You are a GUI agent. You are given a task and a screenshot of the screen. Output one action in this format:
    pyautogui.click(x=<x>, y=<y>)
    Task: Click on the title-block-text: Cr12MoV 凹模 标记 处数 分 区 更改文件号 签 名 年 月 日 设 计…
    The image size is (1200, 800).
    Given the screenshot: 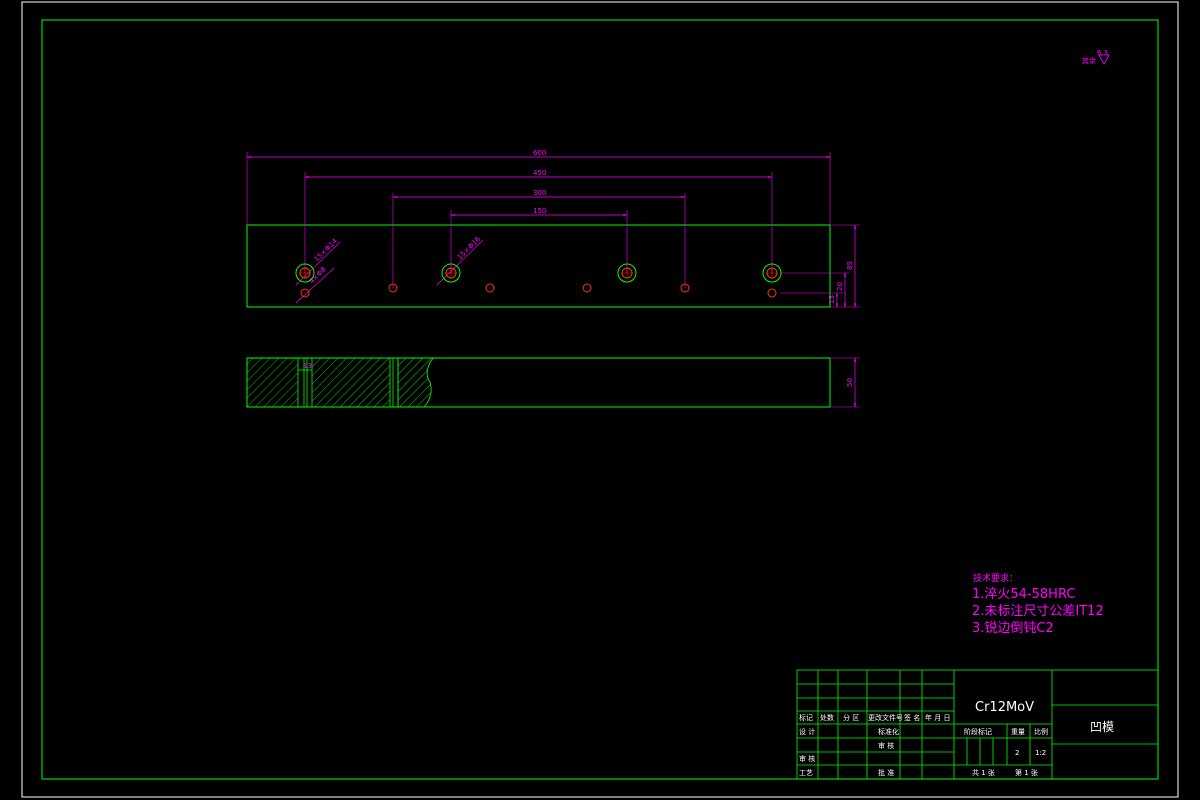 What is the action you would take?
    pyautogui.click(x=956, y=738)
    